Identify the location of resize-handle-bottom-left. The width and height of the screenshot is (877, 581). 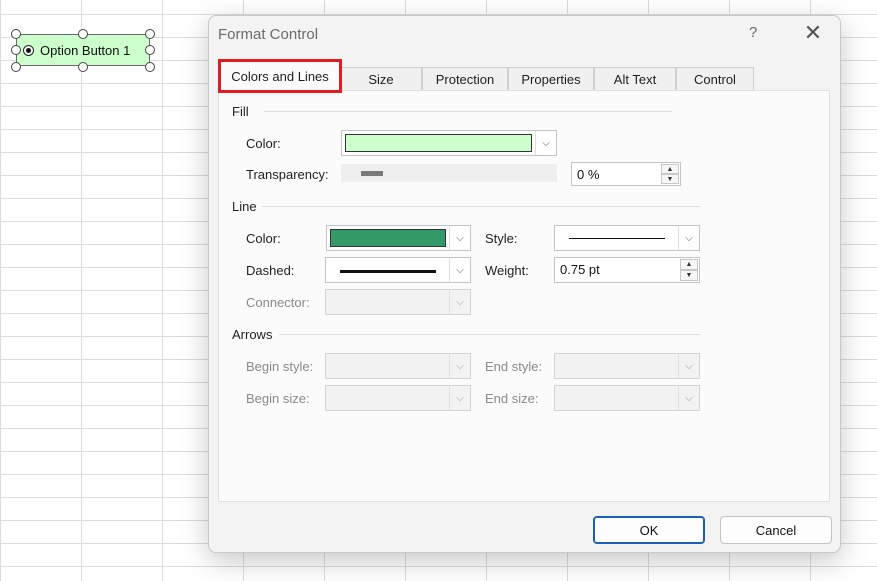
(16, 67).